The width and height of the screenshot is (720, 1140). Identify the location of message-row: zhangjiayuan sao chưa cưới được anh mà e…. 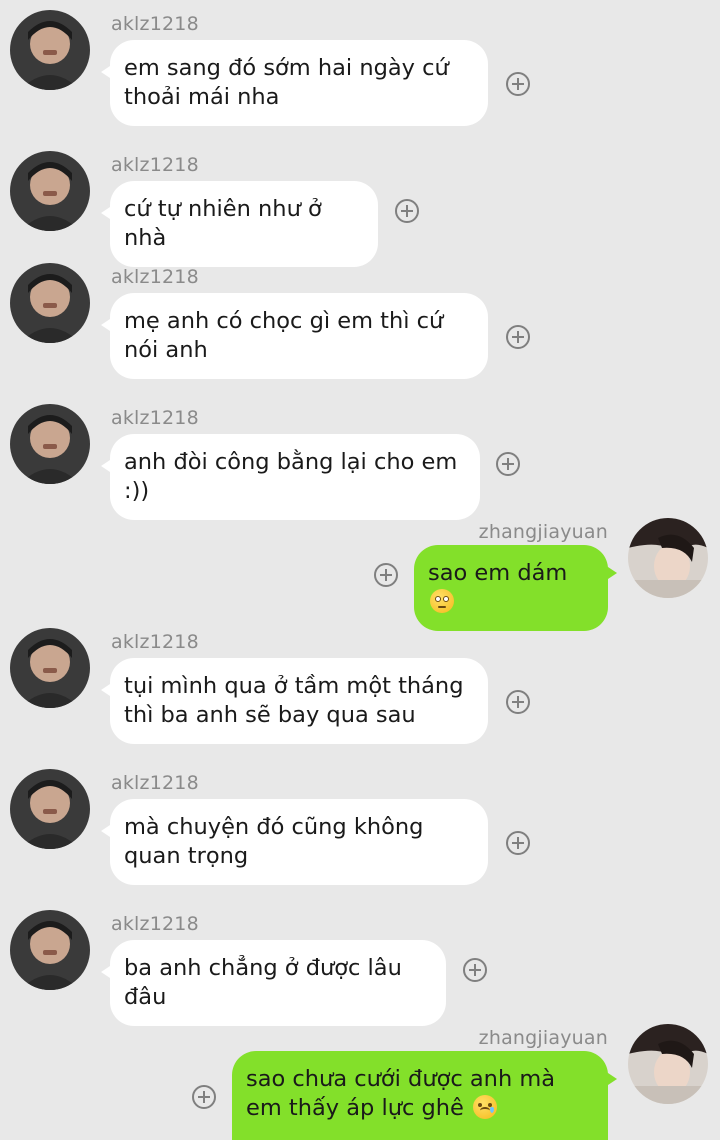
(360, 1074).